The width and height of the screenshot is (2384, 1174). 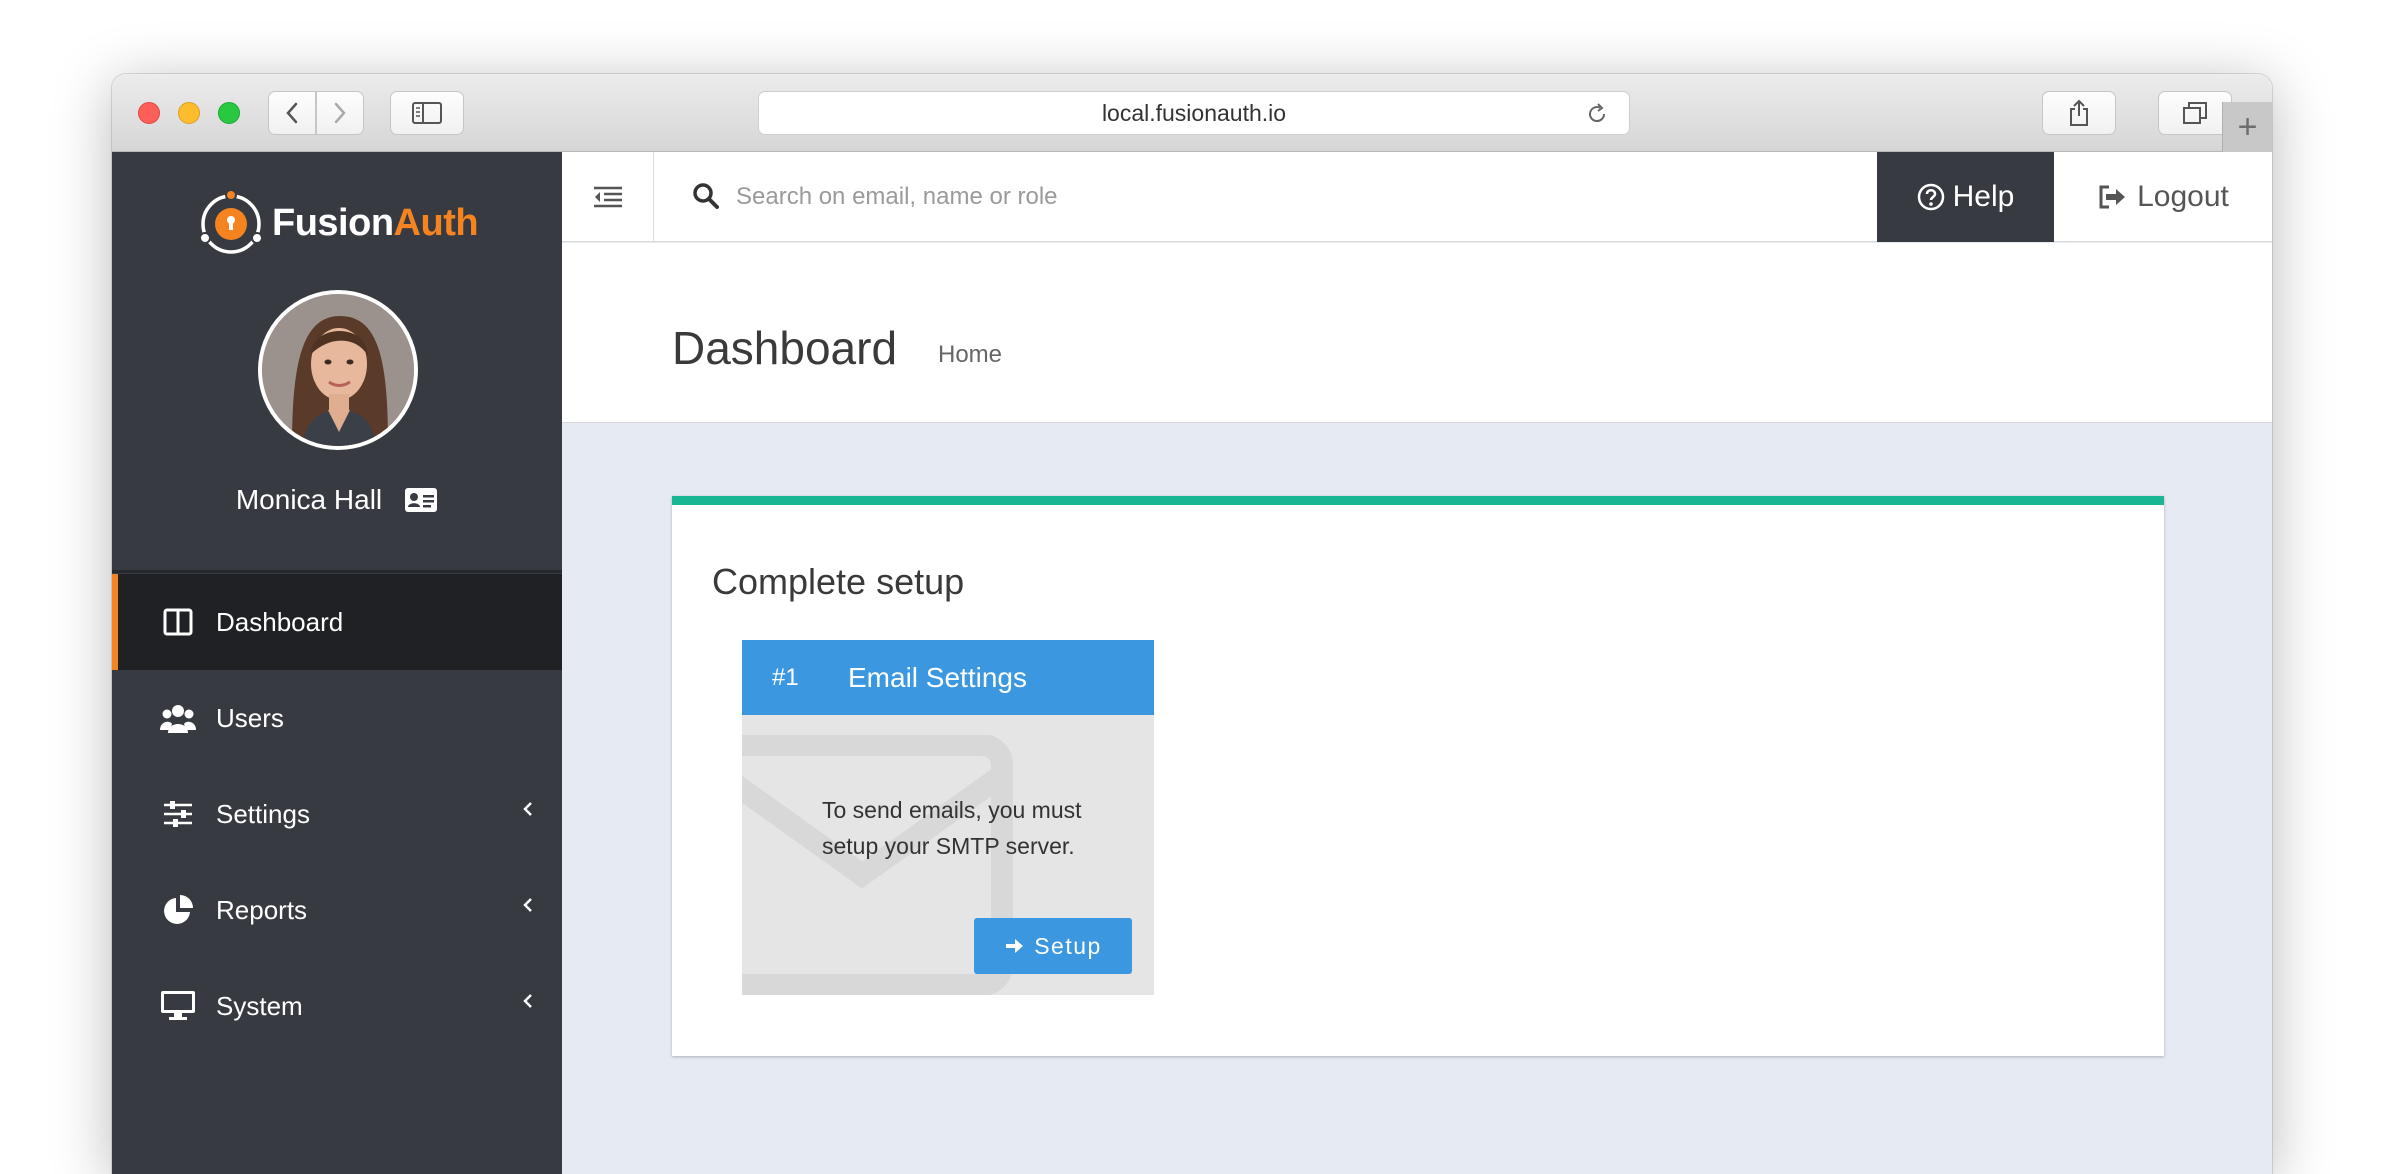 What do you see at coordinates (2112, 197) in the screenshot?
I see `sign-out-icon` at bounding box center [2112, 197].